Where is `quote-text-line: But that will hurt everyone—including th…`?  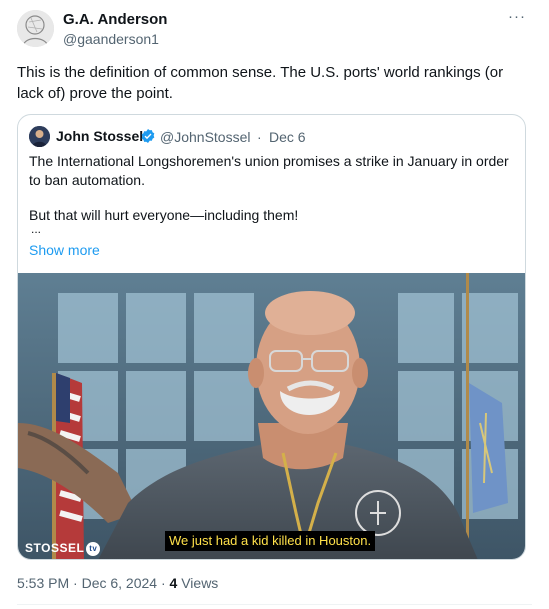
quote-text-line: But that will hurt everyone—including th… is located at coordinates (164, 215).